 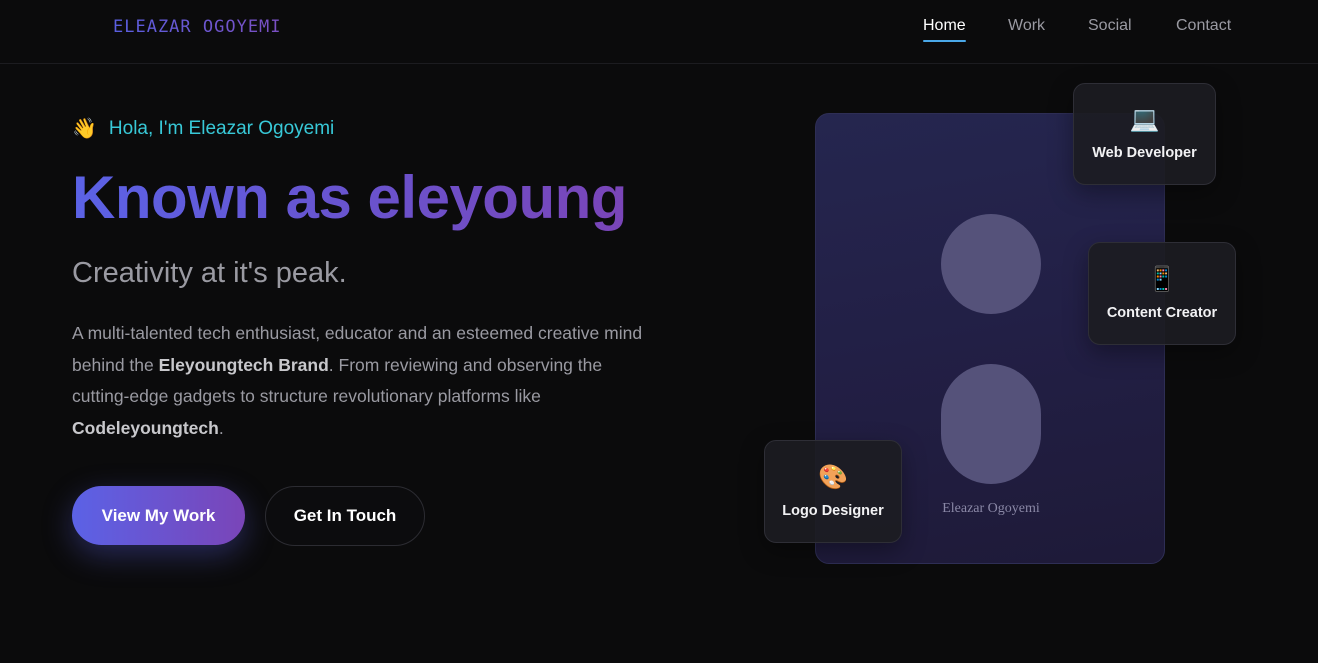 What do you see at coordinates (1144, 134) in the screenshot?
I see `role-card-web-developer: 💻 Web Developer` at bounding box center [1144, 134].